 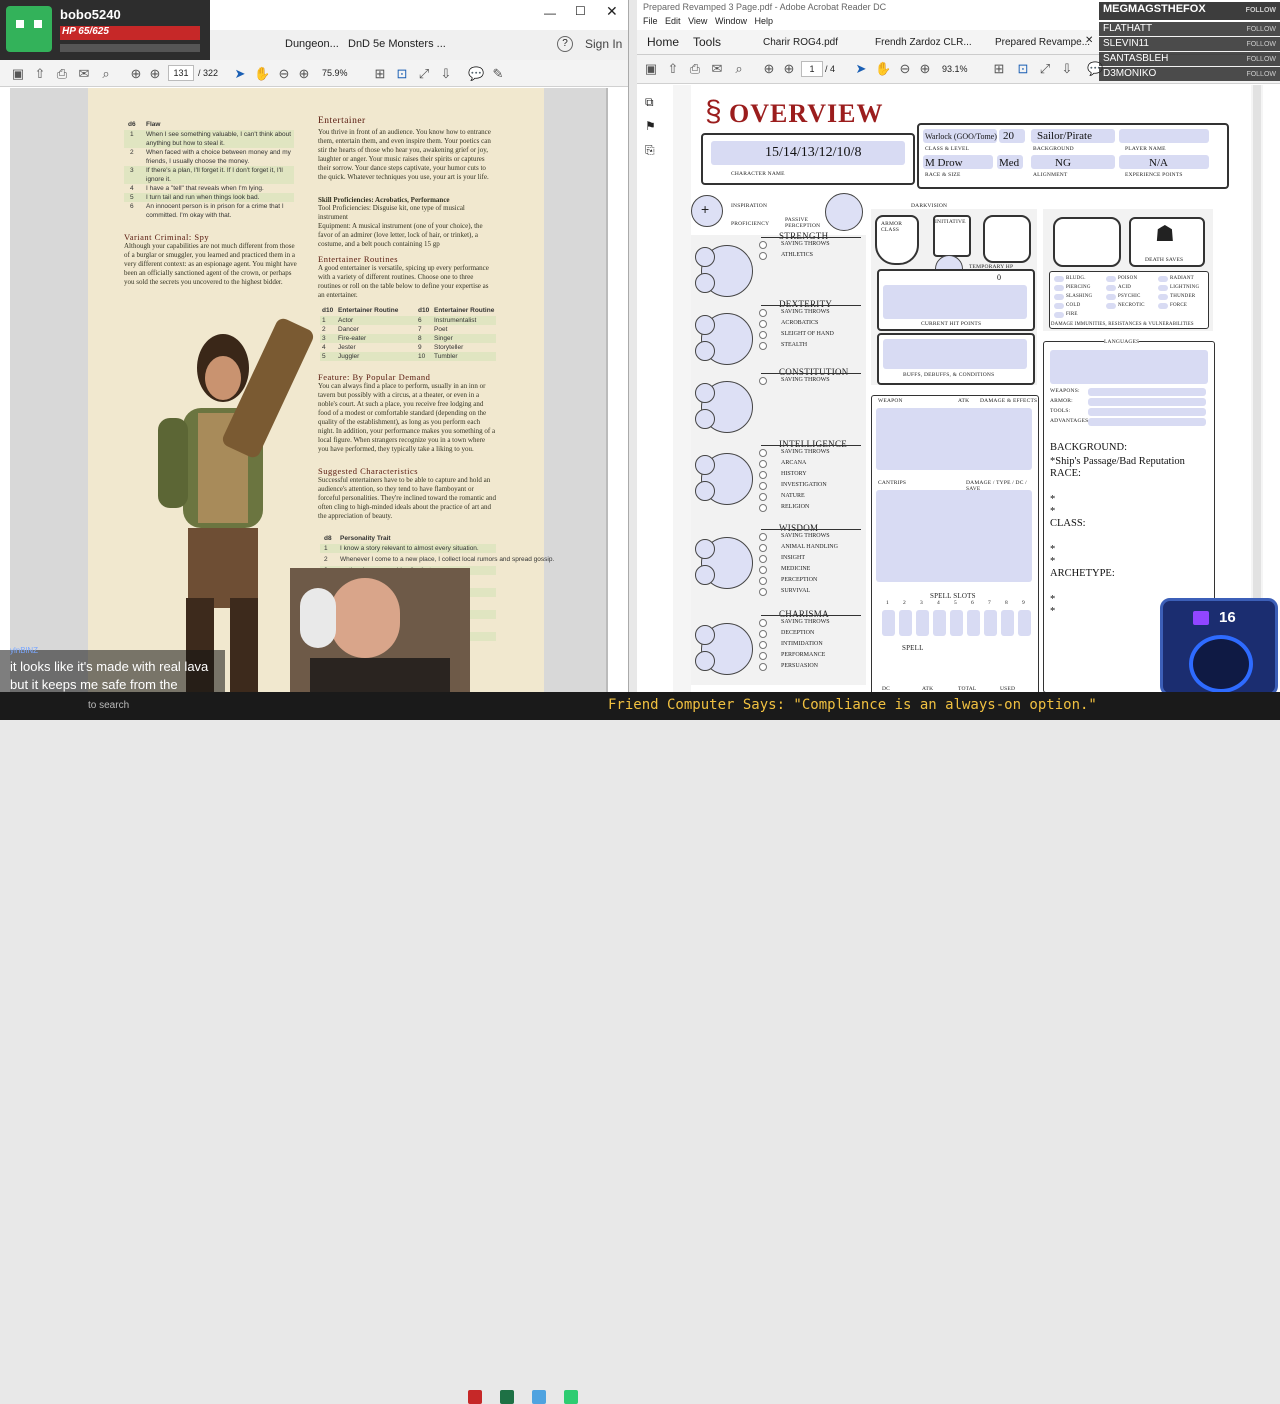 What do you see at coordinates (954, 536) in the screenshot?
I see `cantrips-field` at bounding box center [954, 536].